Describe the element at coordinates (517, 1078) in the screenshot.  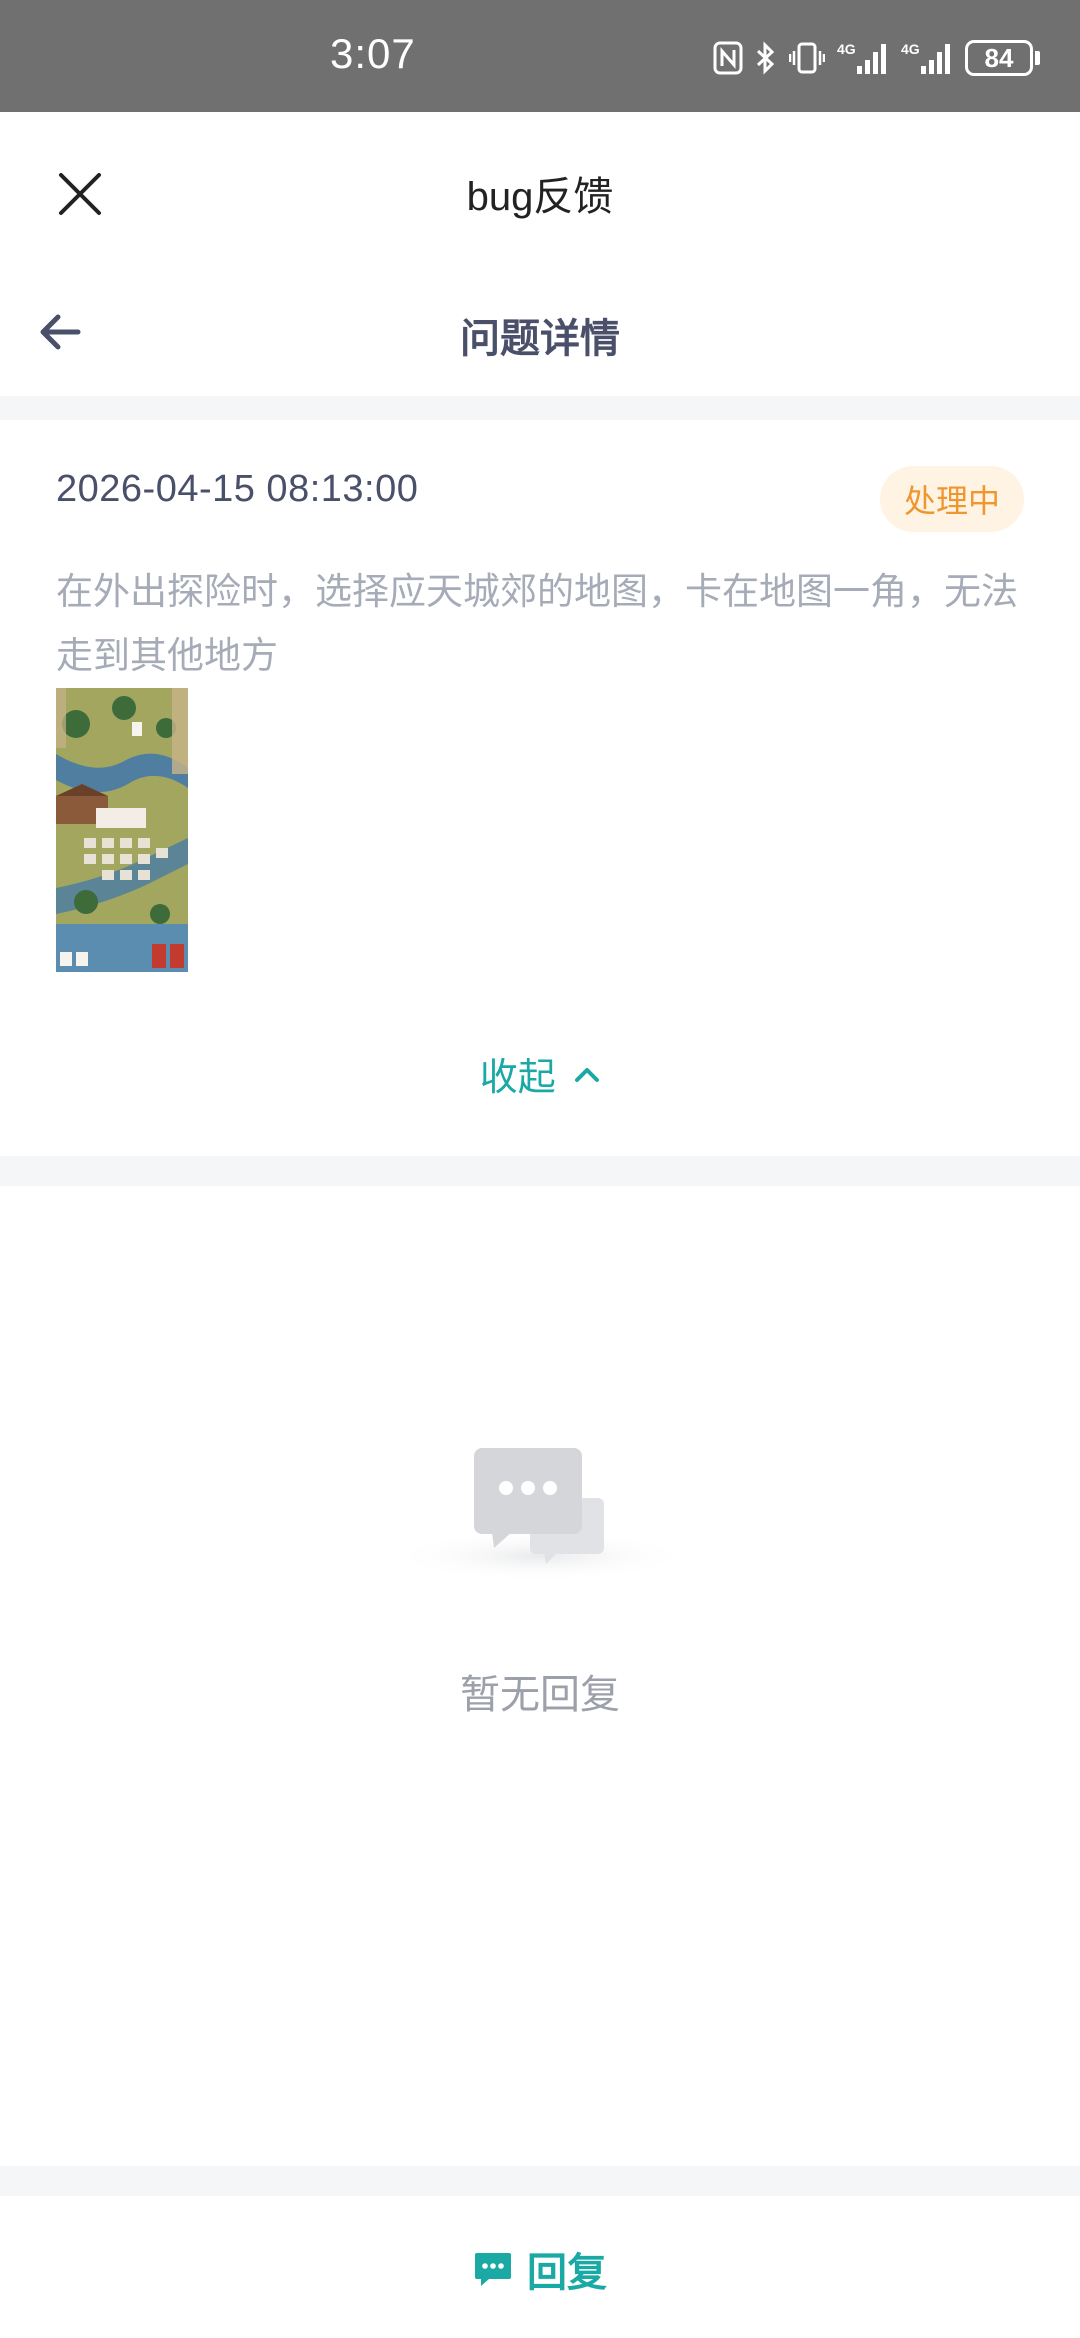
I see `collapse-label: 收起` at that location.